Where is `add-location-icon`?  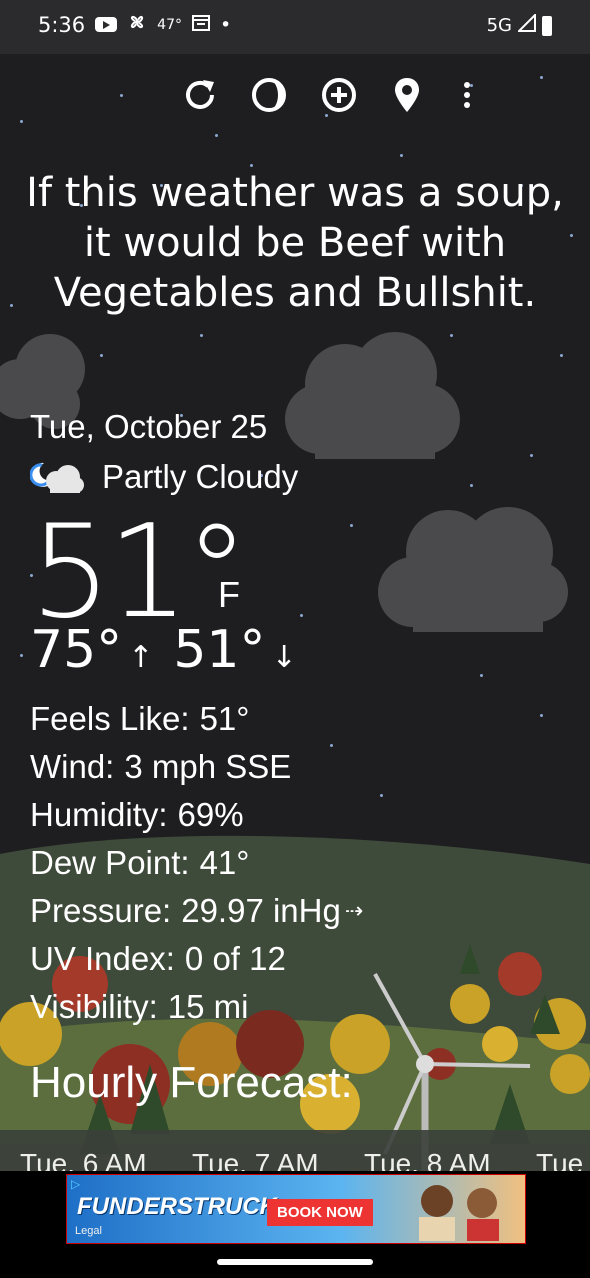
add-location-icon is located at coordinates (339, 95).